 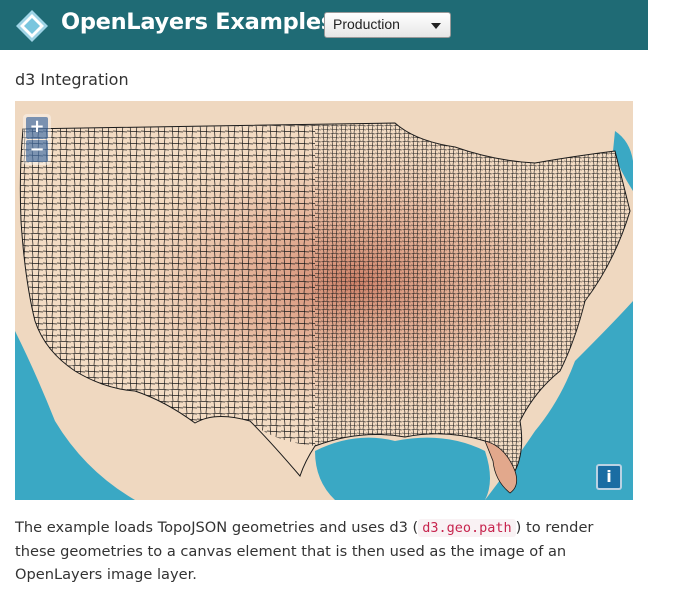 I want to click on gulf-of-mexico, so click(x=402, y=468).